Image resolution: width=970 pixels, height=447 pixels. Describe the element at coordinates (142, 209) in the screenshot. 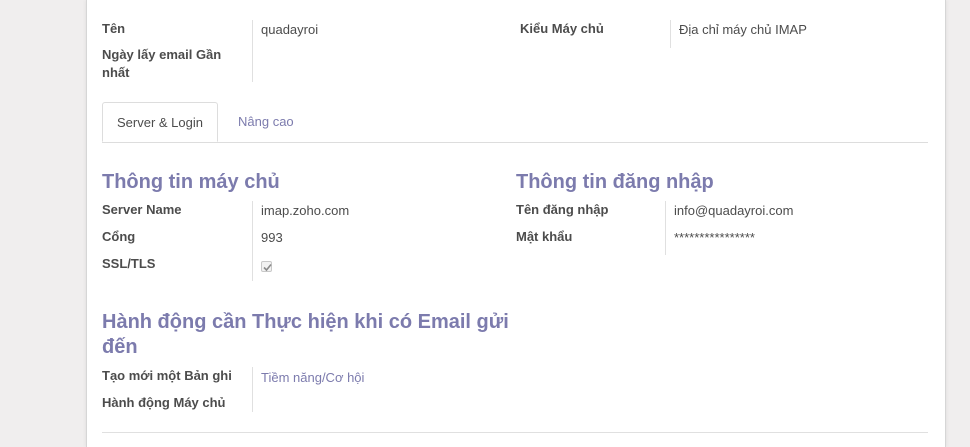

I see `server-name-label: Server Name` at that location.